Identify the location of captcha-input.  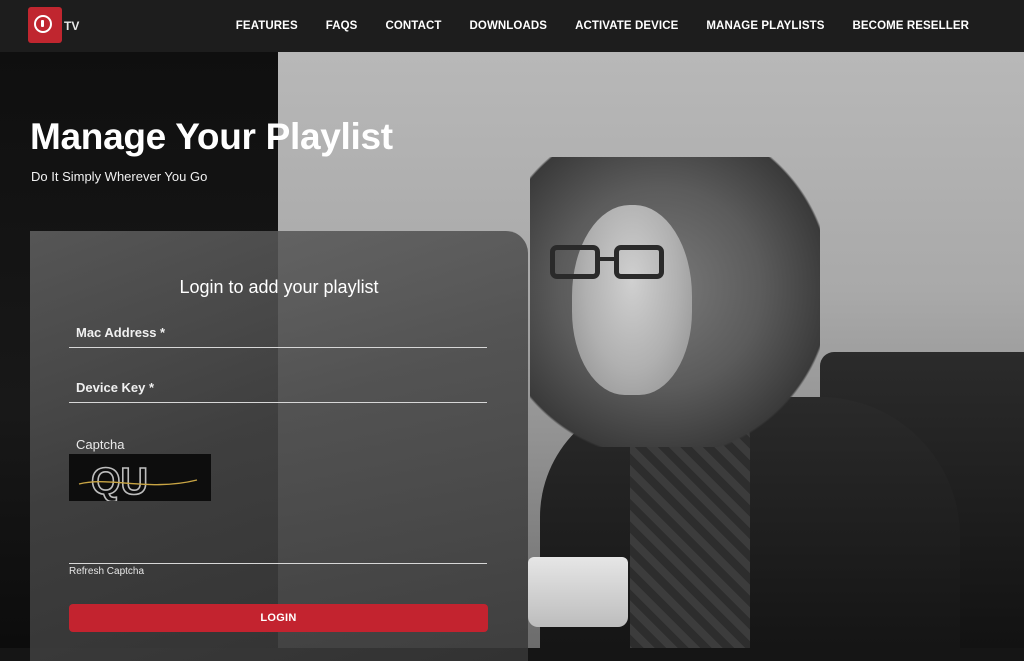
(280, 549).